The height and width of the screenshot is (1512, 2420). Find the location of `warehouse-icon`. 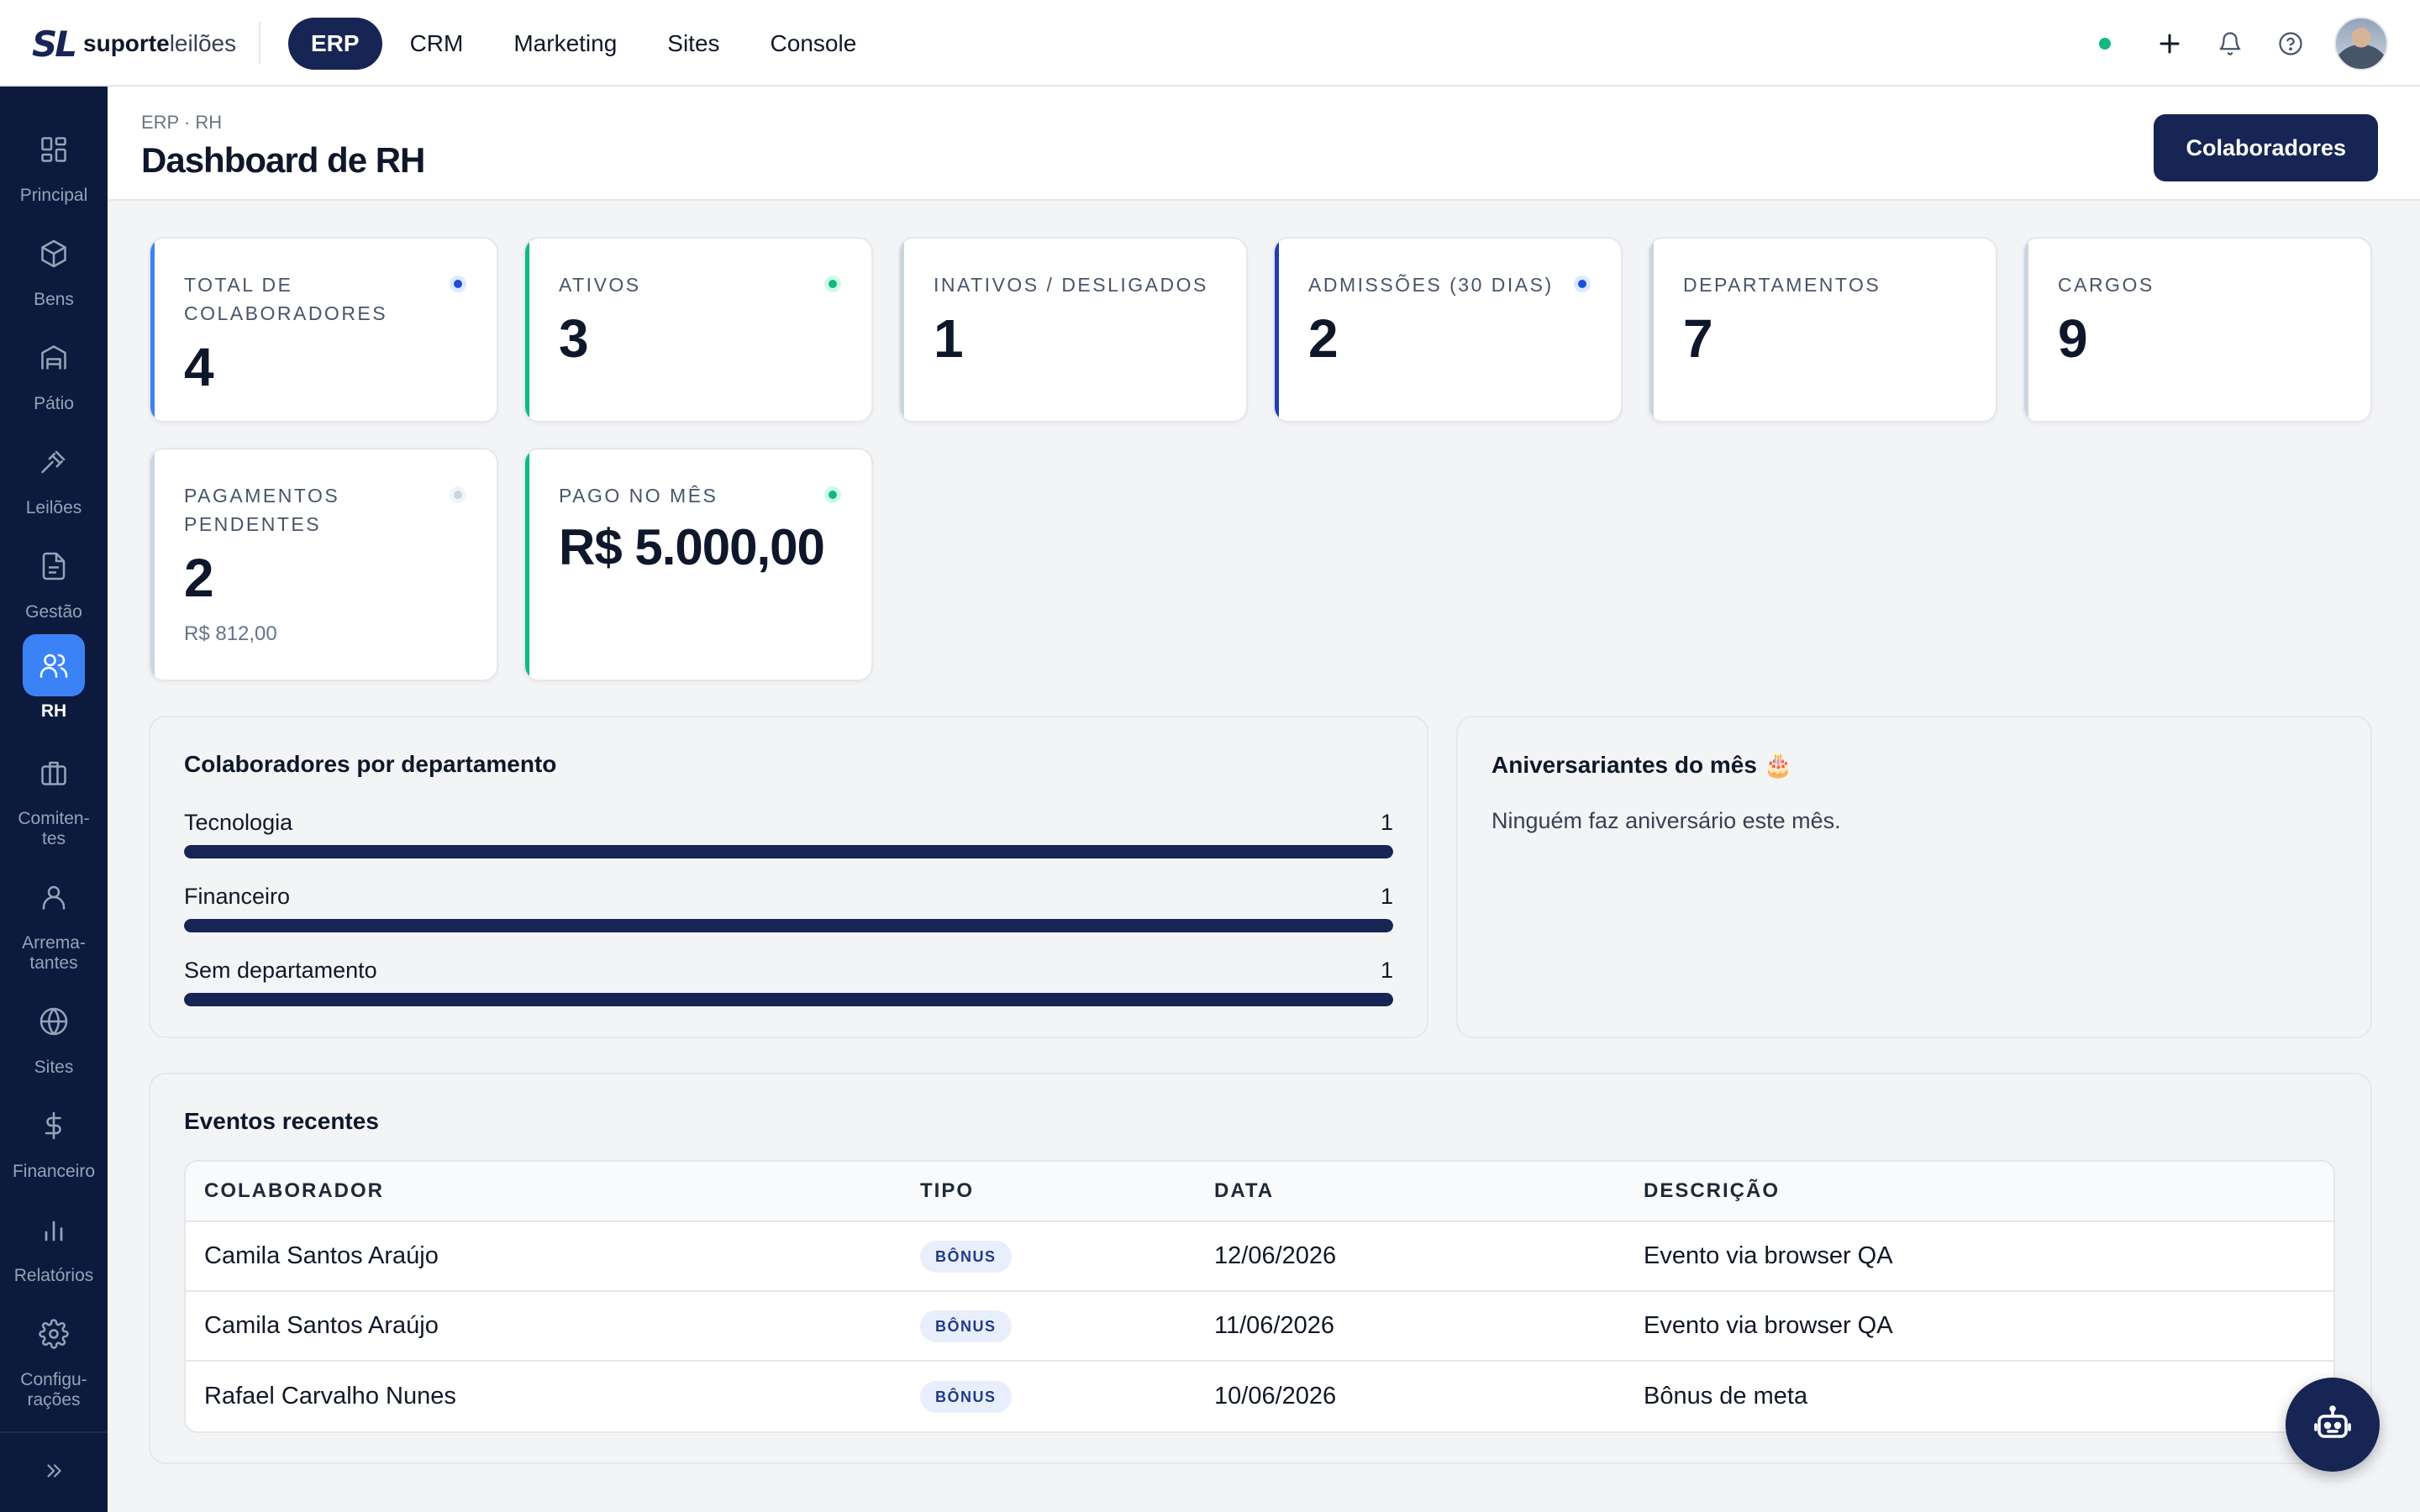

warehouse-icon is located at coordinates (54, 358).